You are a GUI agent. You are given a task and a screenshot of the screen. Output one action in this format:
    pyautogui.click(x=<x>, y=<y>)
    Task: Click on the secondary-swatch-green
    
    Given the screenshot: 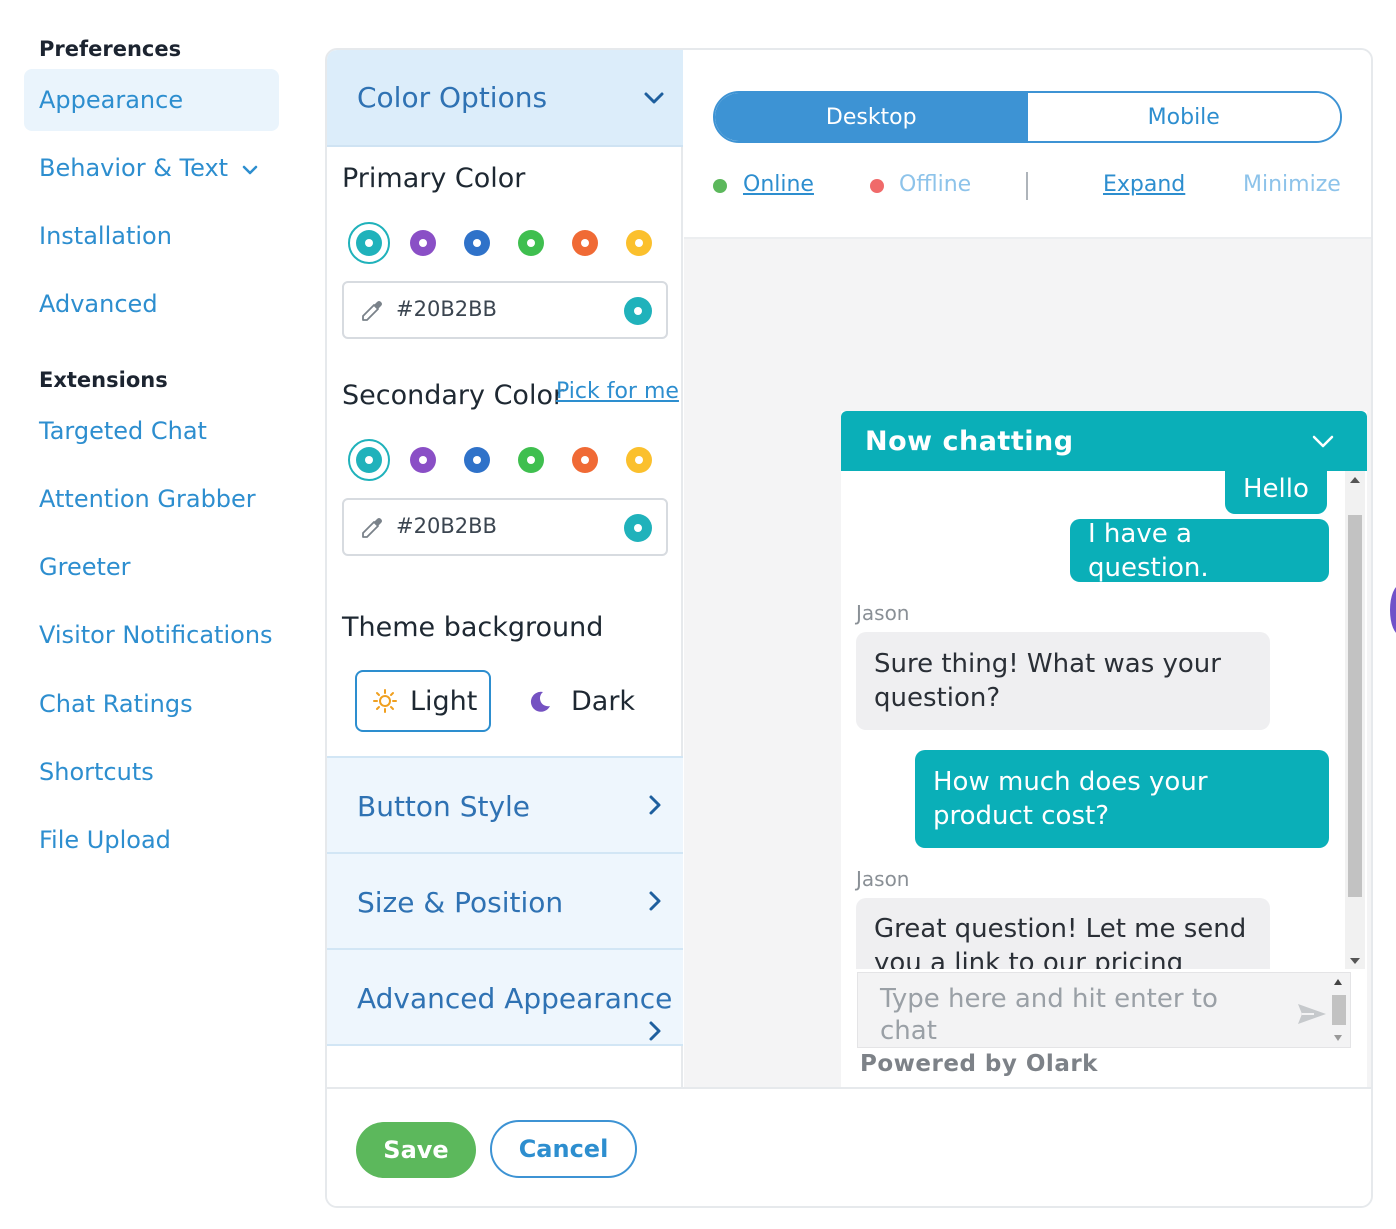 What is the action you would take?
    pyautogui.click(x=531, y=460)
    